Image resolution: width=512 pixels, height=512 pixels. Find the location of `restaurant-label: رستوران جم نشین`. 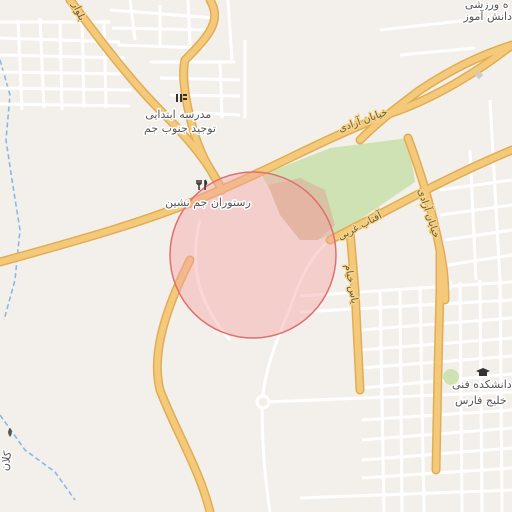

restaurant-label: رستوران جم نشین is located at coordinates (208, 202).